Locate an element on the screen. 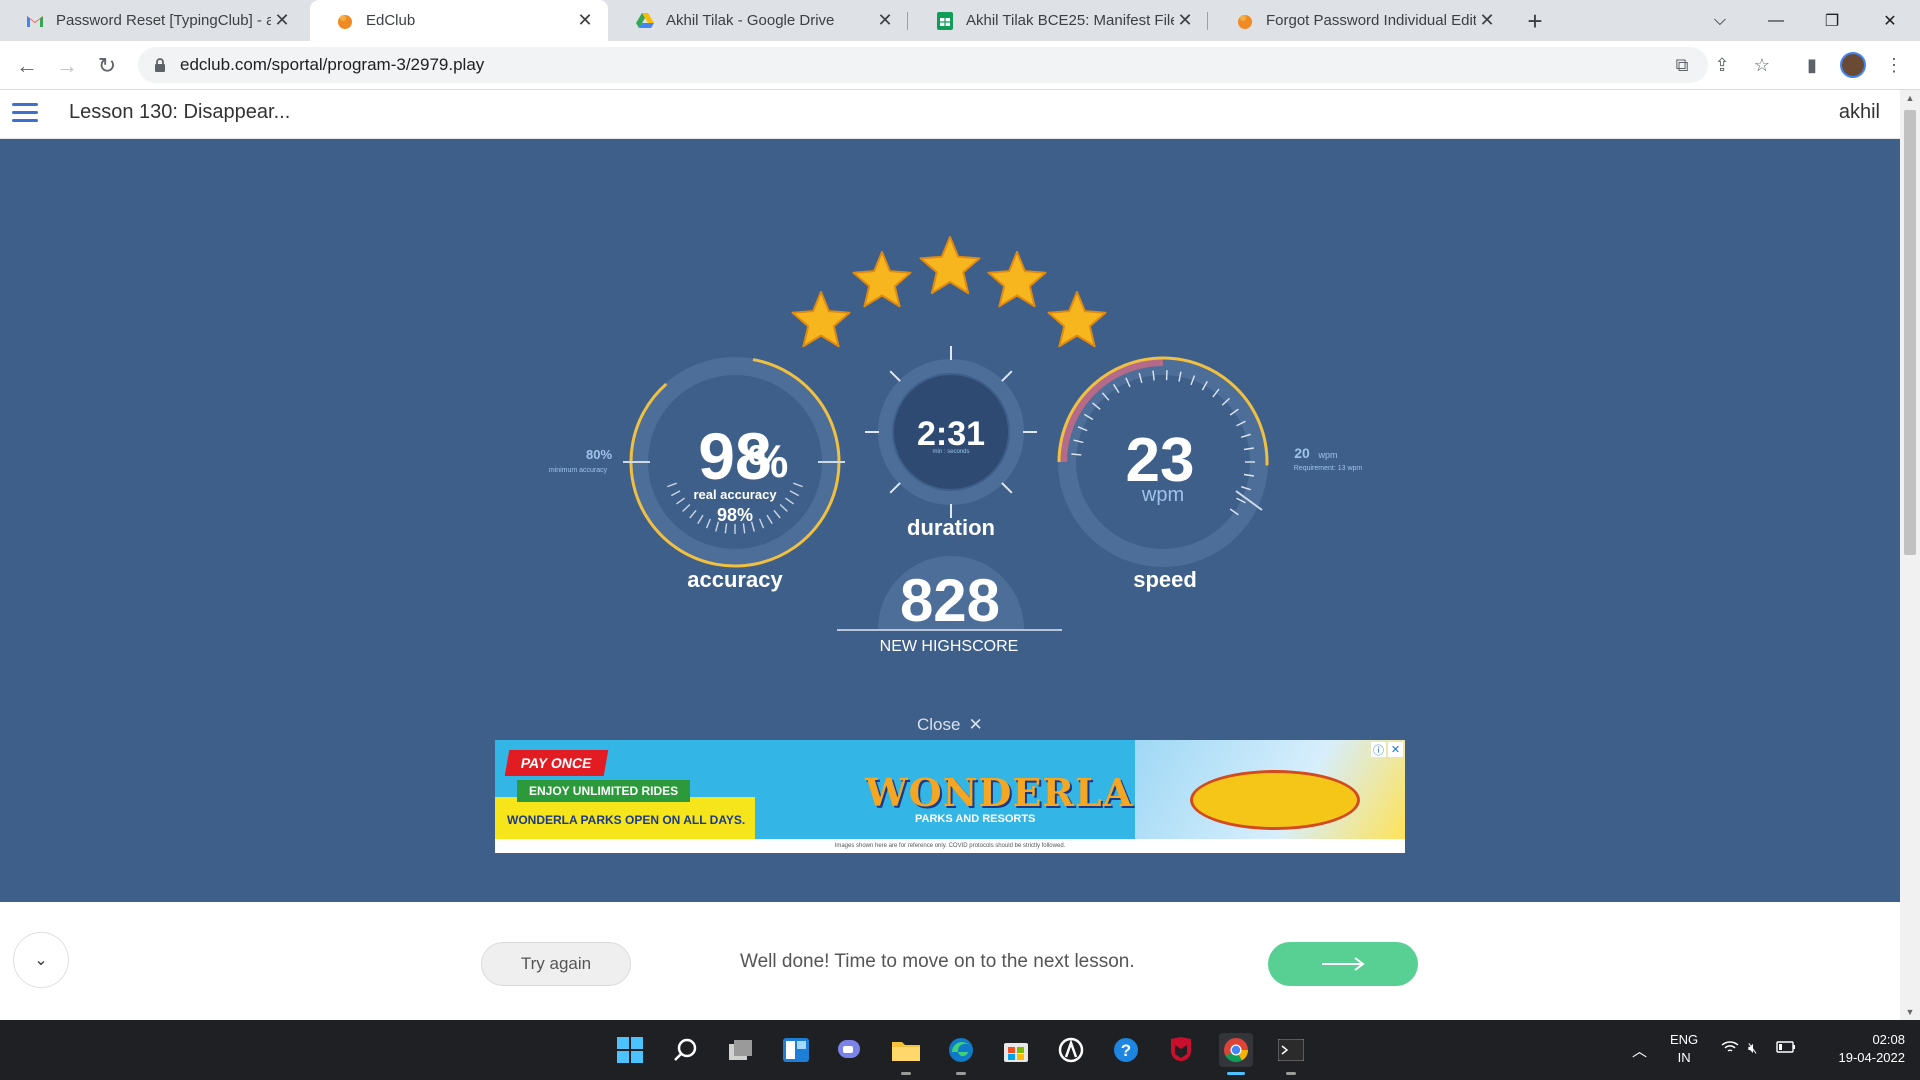  back-icon: ← is located at coordinates (27, 66).